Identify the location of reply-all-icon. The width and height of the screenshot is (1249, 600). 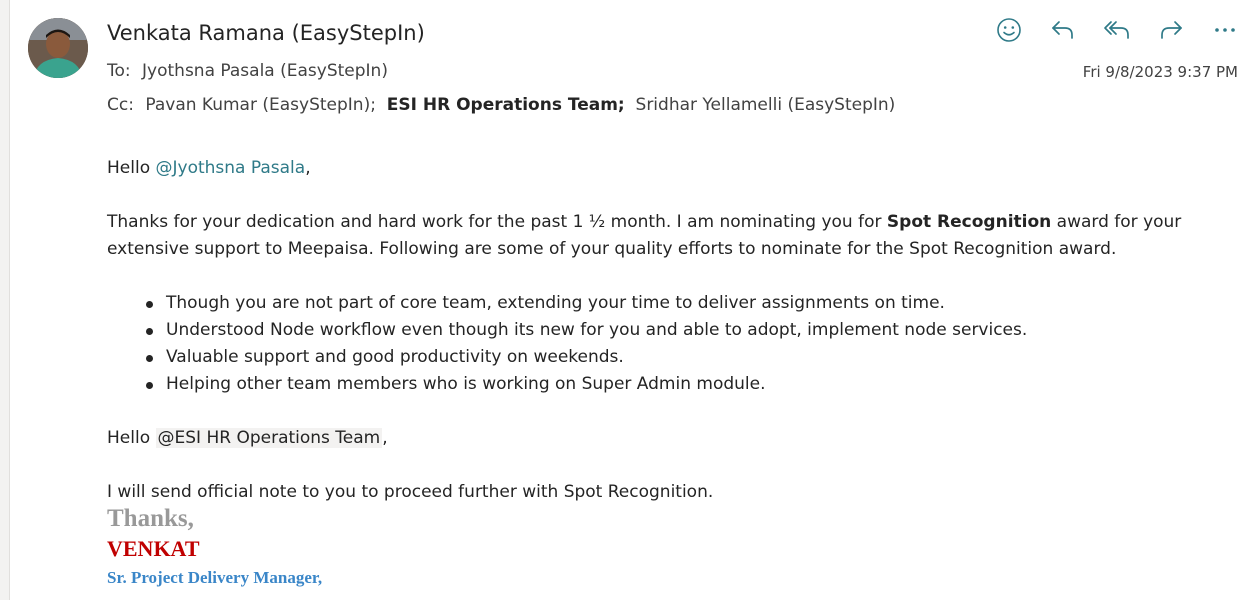
(1116, 30).